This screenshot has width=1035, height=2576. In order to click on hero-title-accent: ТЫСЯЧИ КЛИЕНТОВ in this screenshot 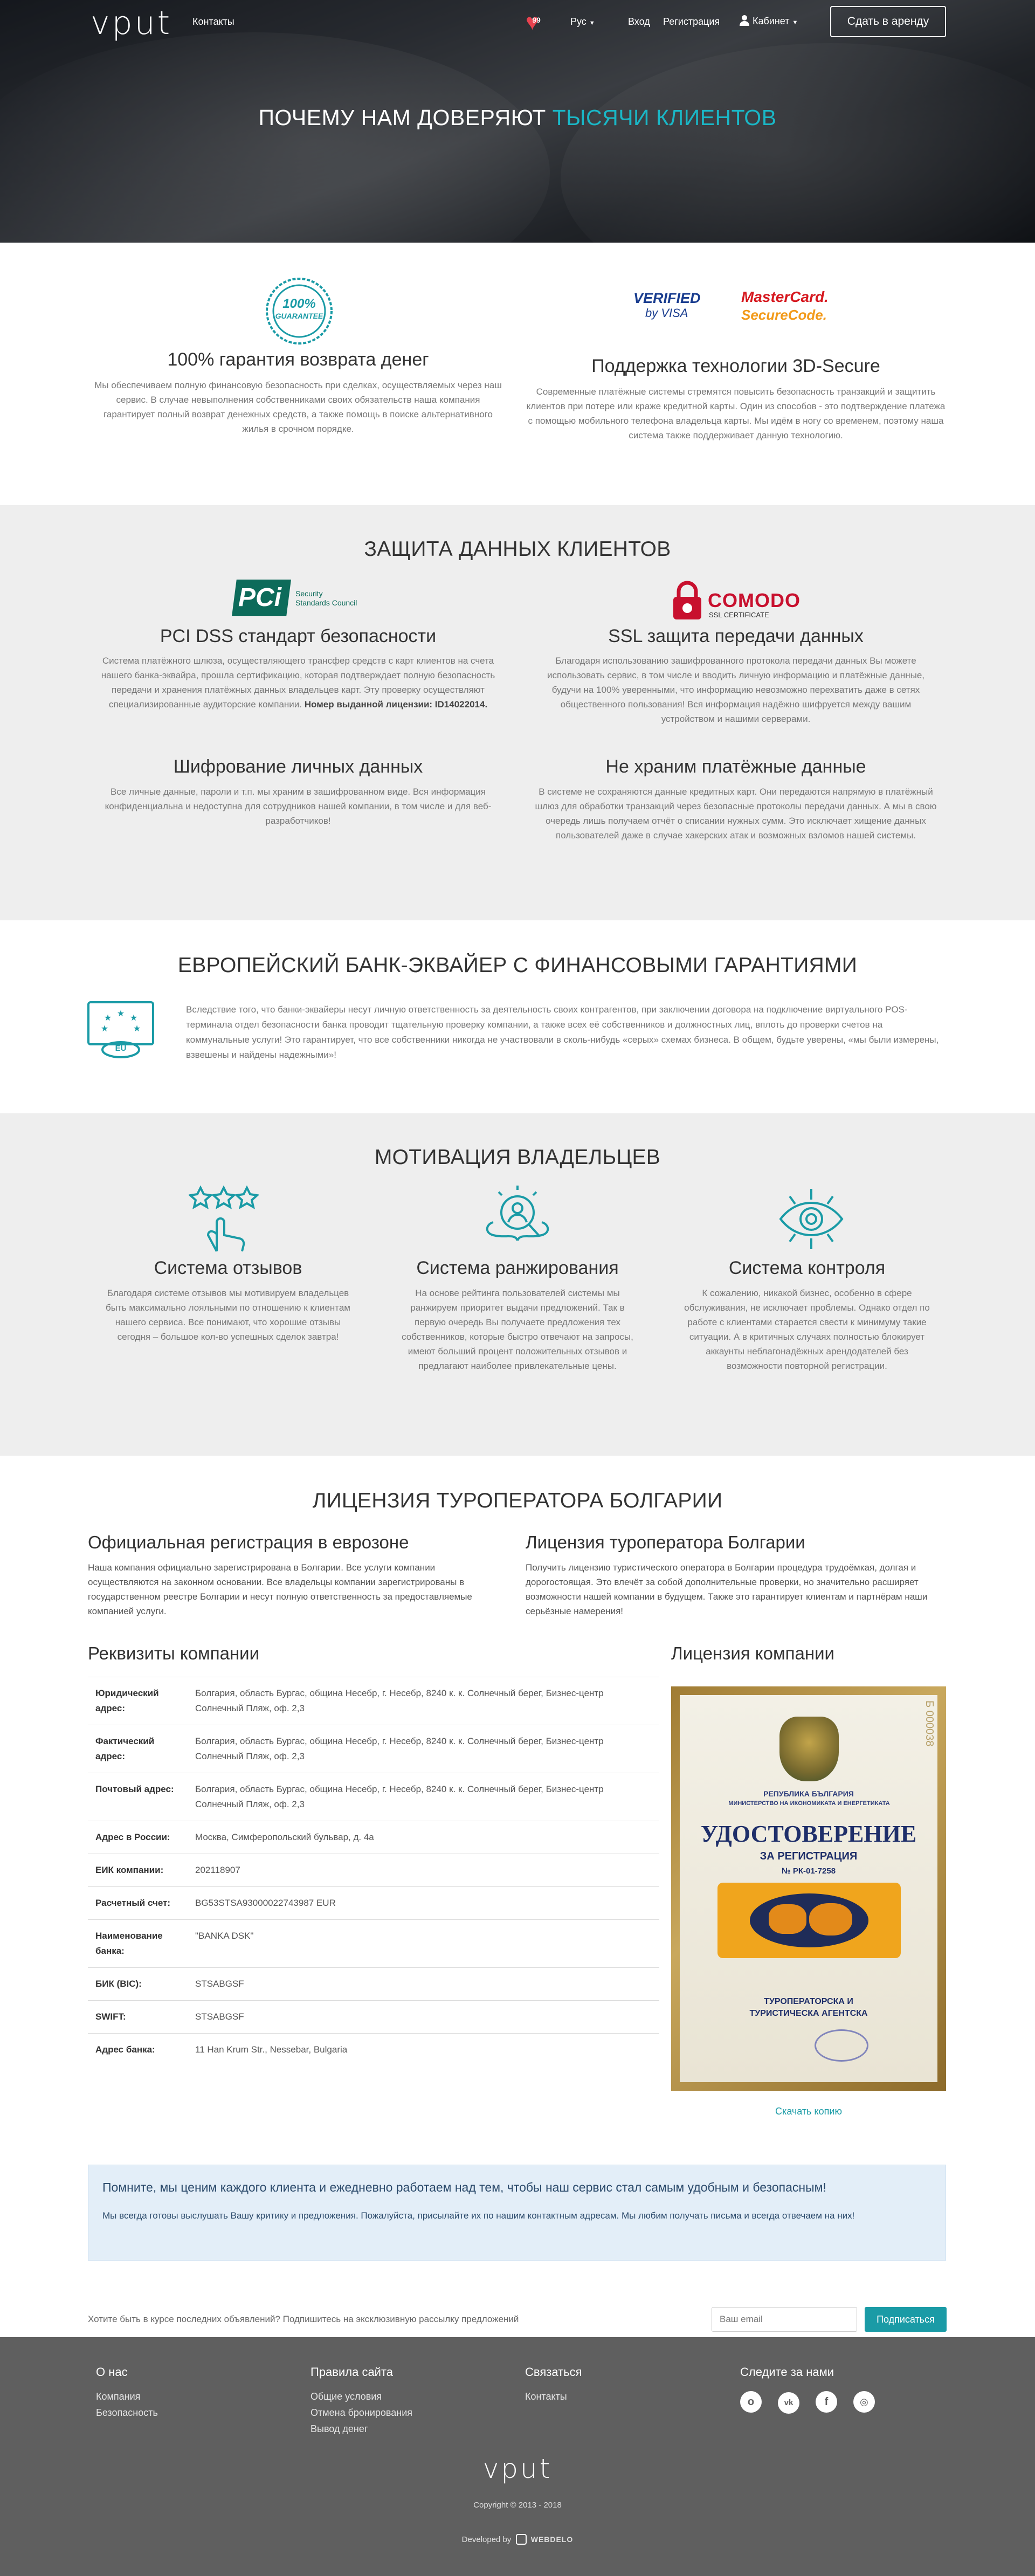, I will do `click(664, 117)`.